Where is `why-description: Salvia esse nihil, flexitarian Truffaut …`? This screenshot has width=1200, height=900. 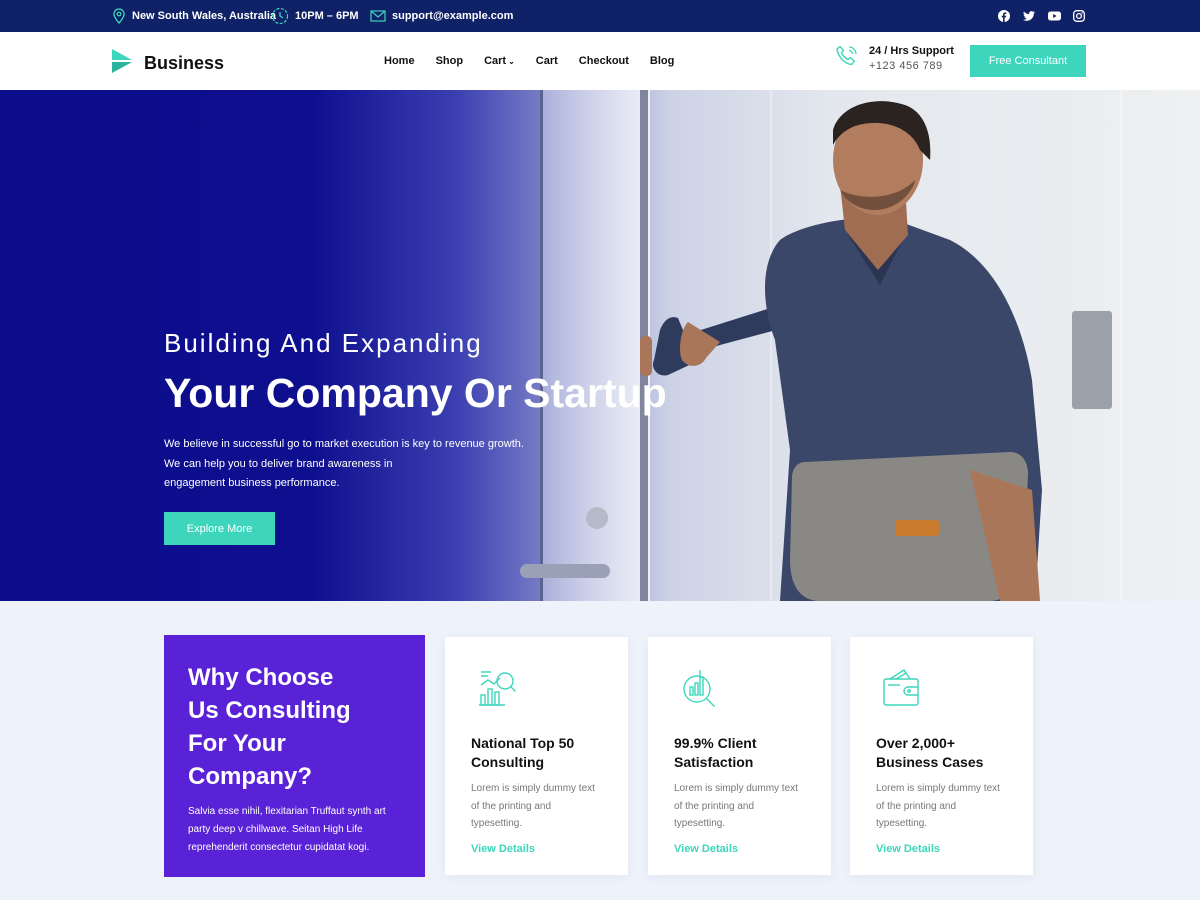
why-description: Salvia esse nihil, flexitarian Truffaut … is located at coordinates (287, 829).